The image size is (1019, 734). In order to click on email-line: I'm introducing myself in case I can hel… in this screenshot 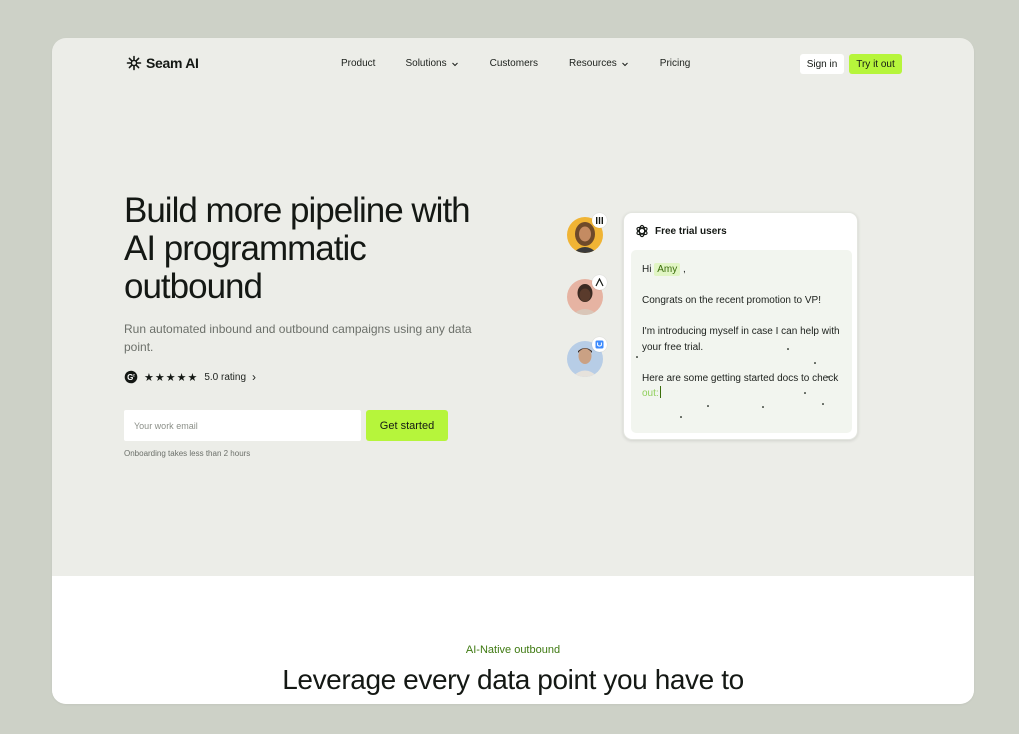, I will do `click(741, 339)`.